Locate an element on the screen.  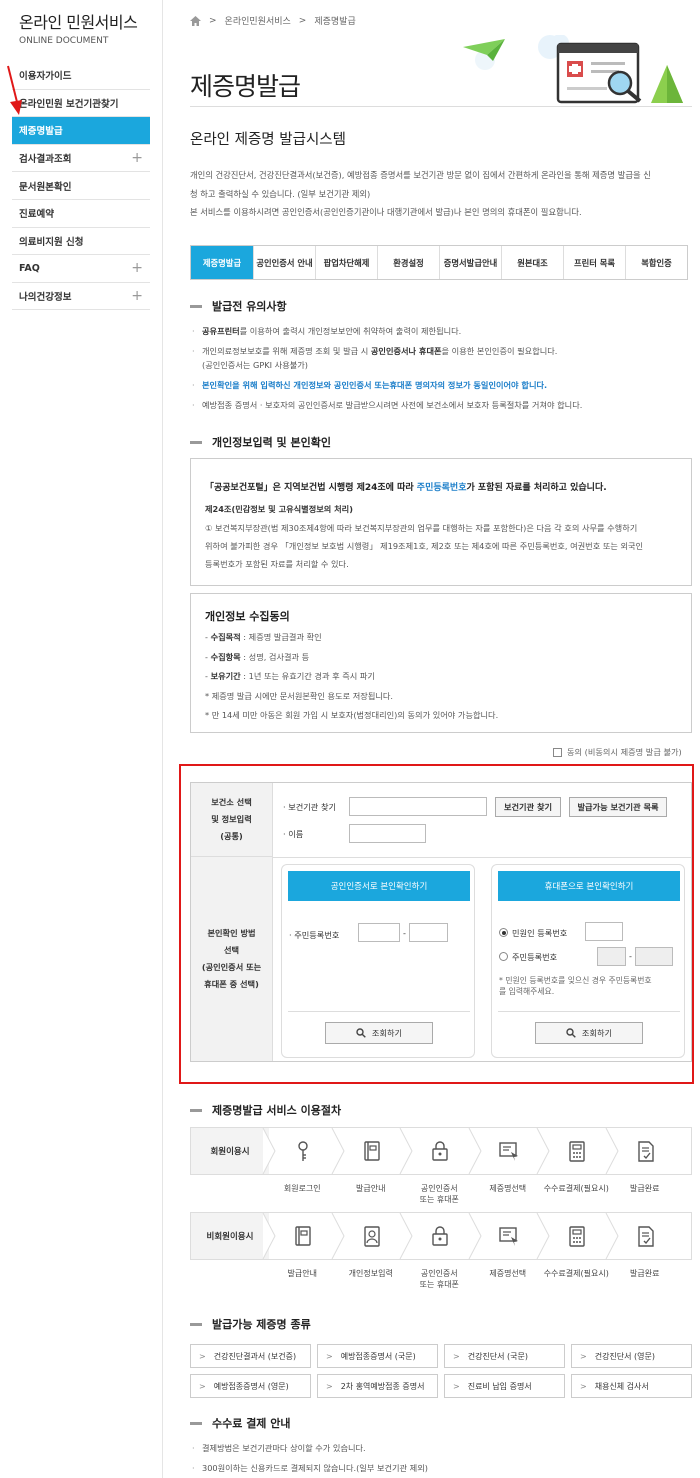
sidebar-item: 진료예약 is located at coordinates (81, 214).